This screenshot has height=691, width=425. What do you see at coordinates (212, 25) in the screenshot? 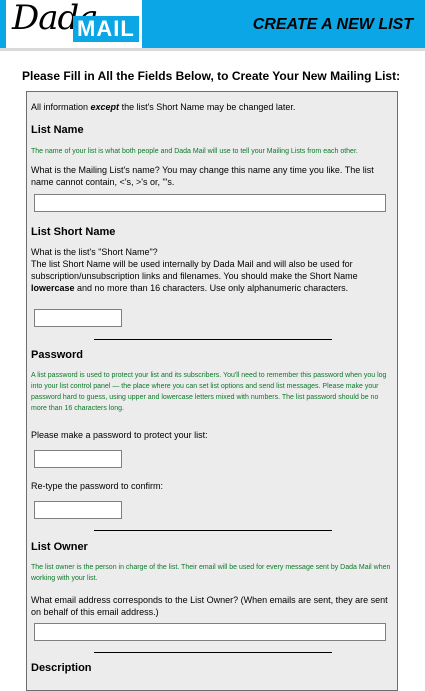
I see `app-header: Dada MAIL CREATE A NEW LIST` at bounding box center [212, 25].